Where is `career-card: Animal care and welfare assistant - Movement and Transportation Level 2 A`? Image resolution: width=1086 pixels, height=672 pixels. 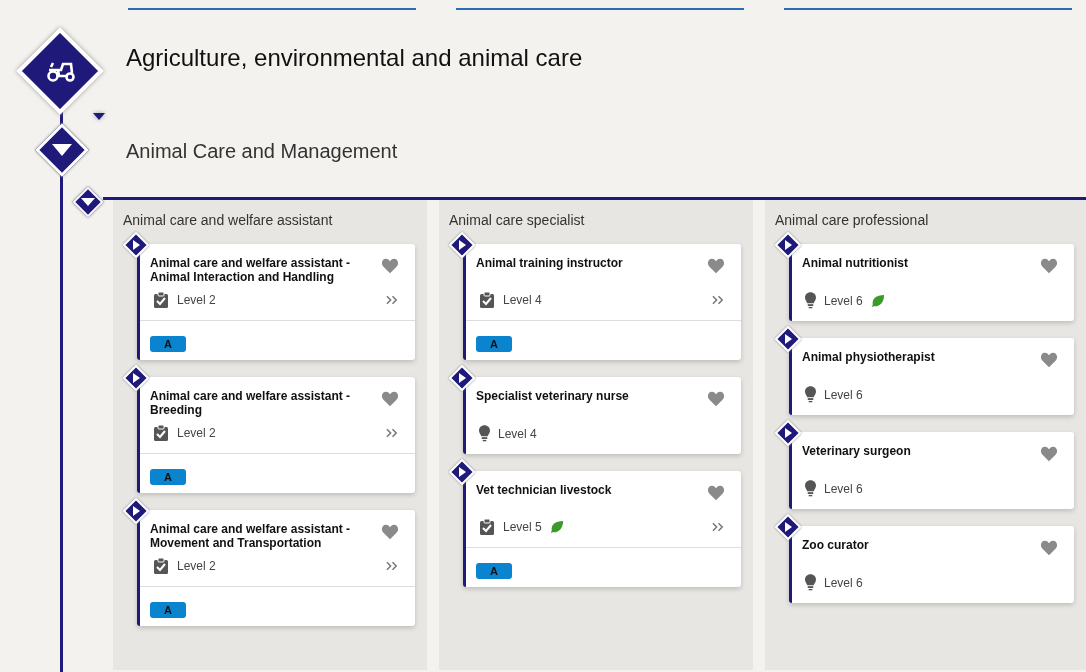 career-card: Animal care and welfare assistant - Movement and Transportation Level 2 A is located at coordinates (276, 568).